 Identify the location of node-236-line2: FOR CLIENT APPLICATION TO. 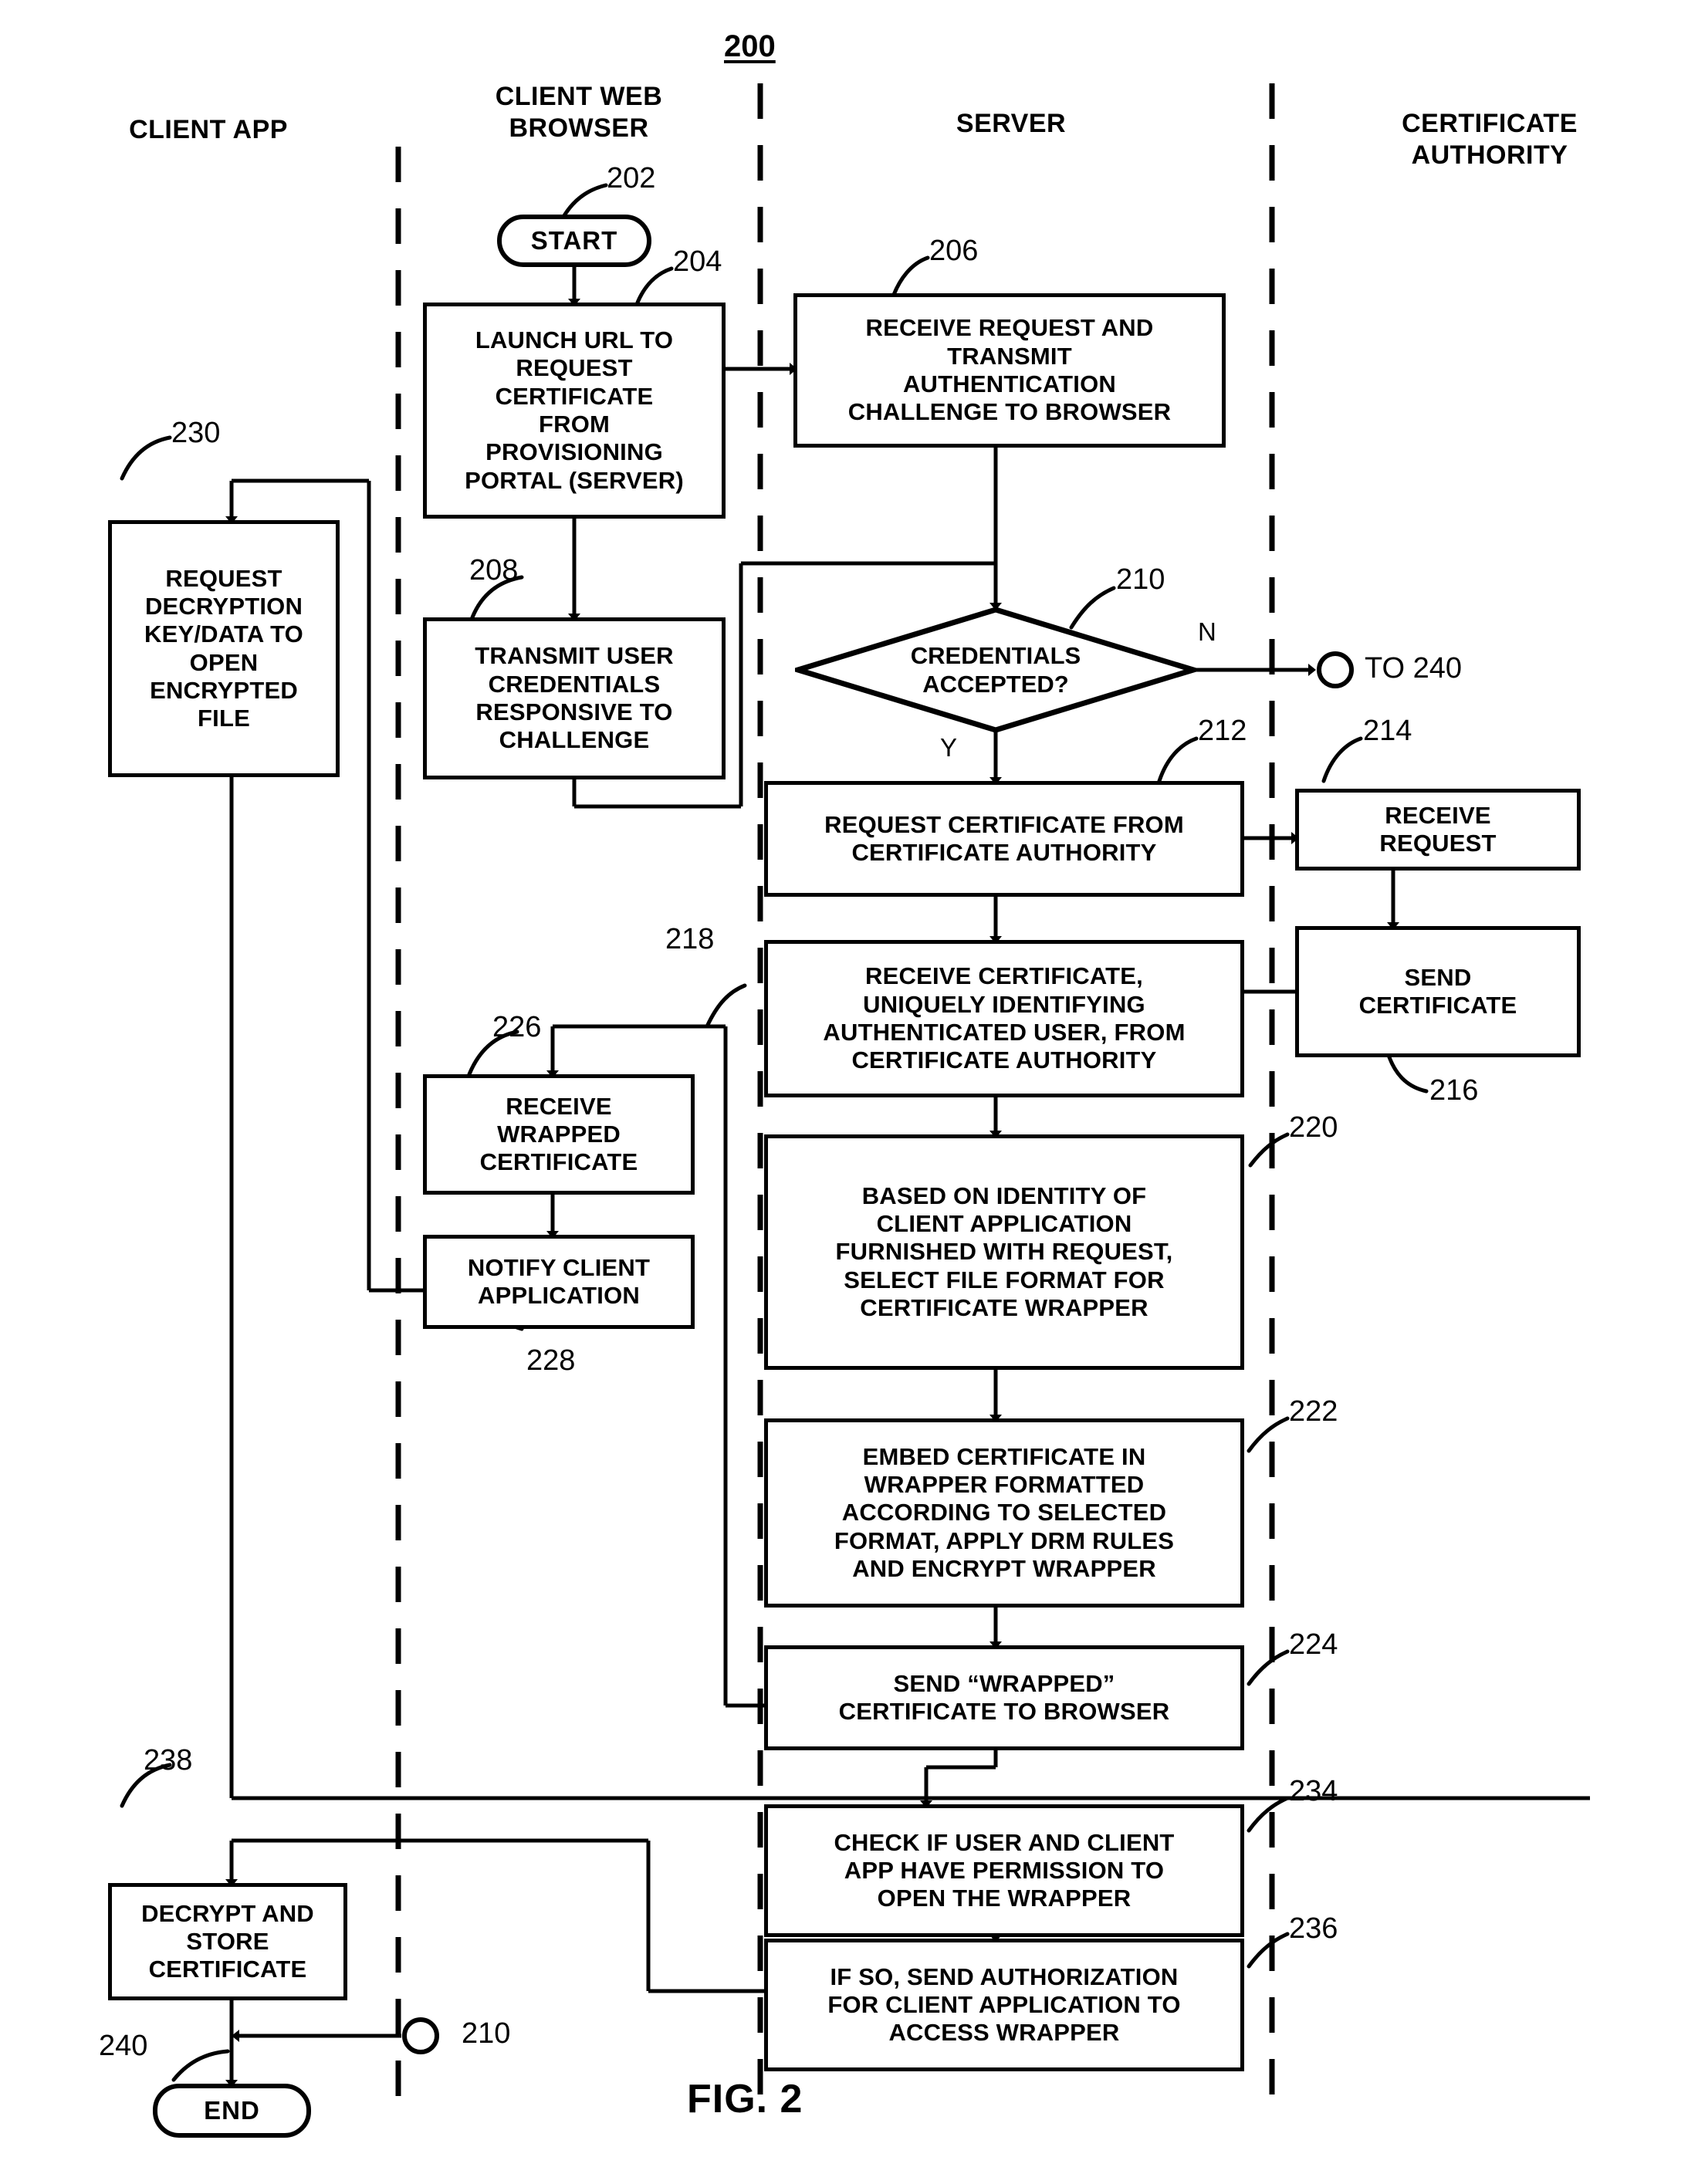
(1004, 2004).